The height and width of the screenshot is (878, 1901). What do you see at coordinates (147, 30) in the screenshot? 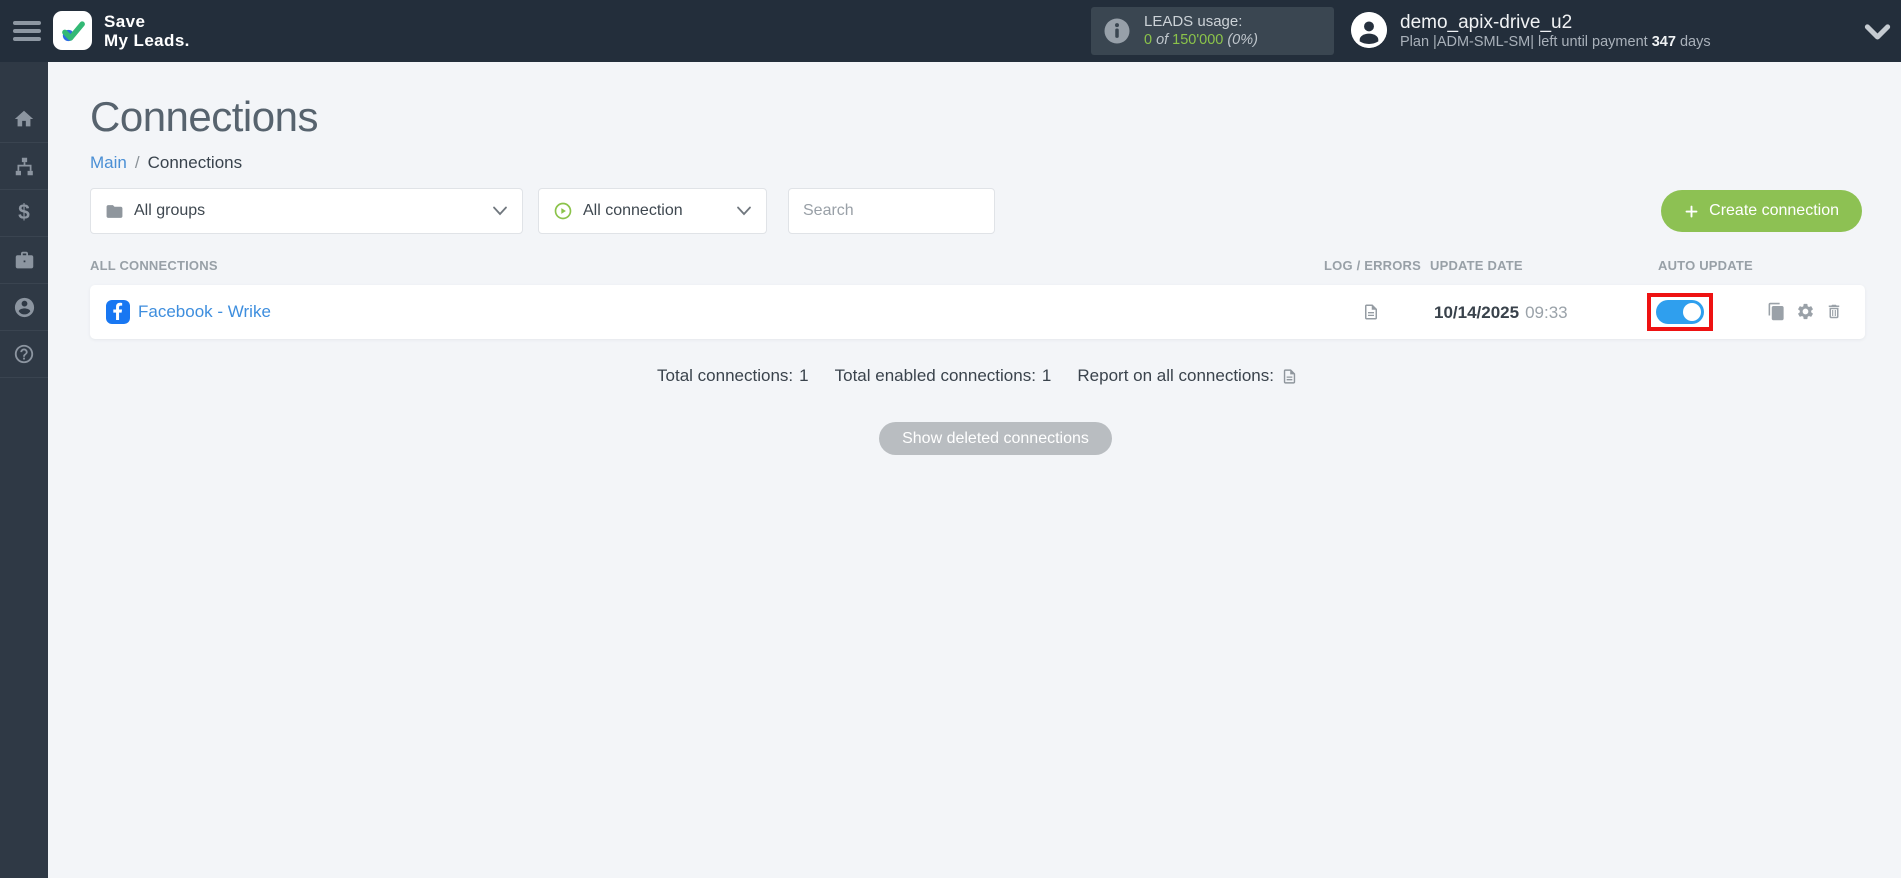
I see `logo-text: Save My Leads.` at bounding box center [147, 30].